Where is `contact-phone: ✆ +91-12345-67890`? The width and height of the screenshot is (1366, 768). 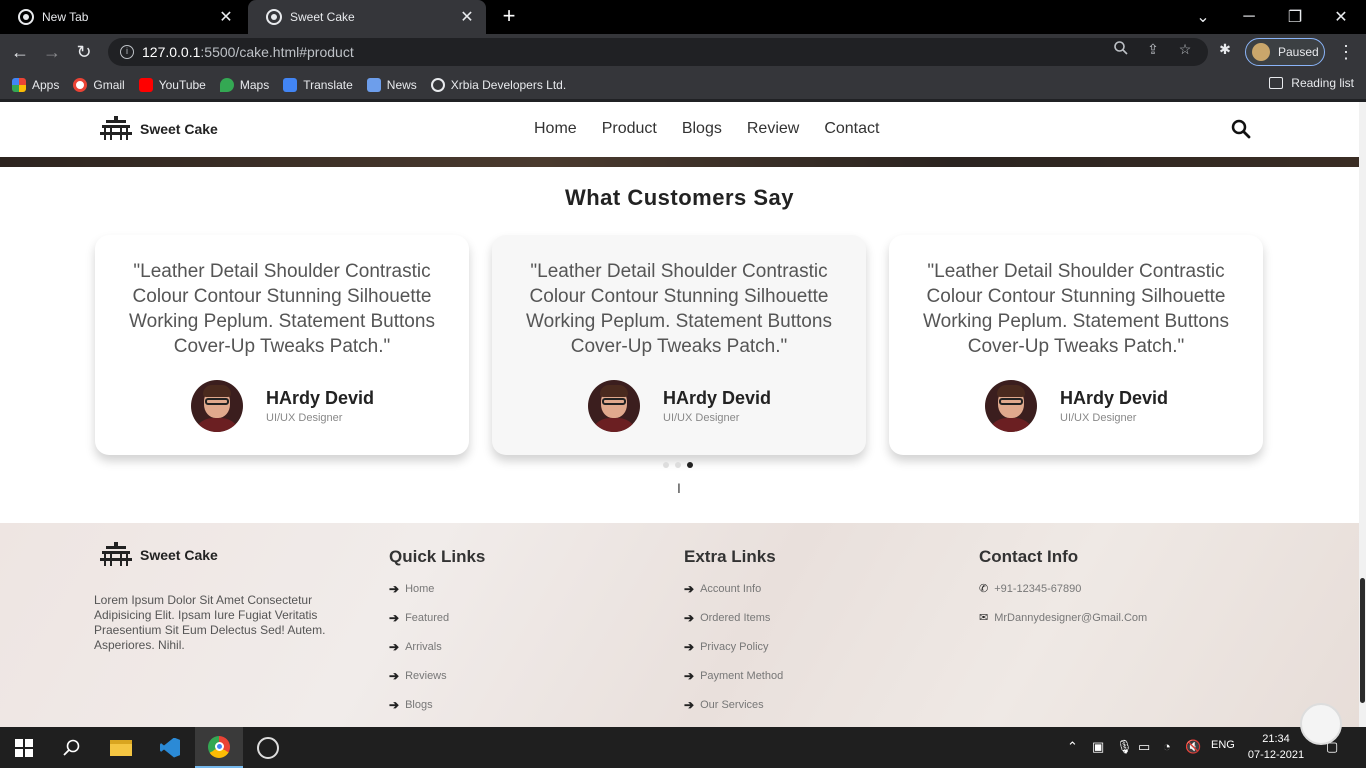 contact-phone: ✆ +91-12345-67890 is located at coordinates (1030, 589).